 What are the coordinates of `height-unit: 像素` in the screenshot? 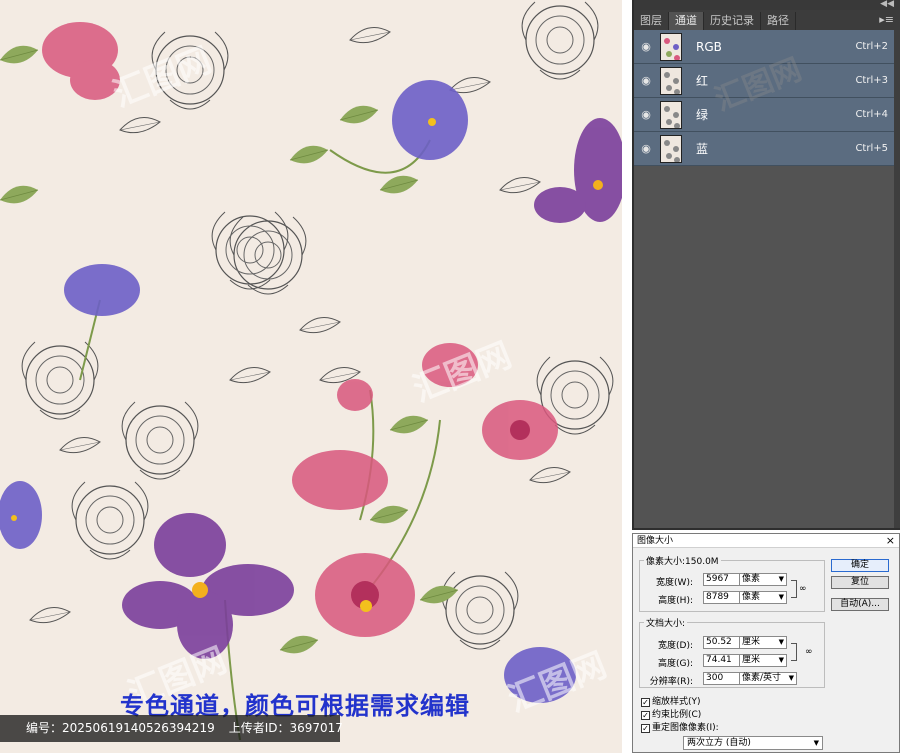 It's located at (751, 597).